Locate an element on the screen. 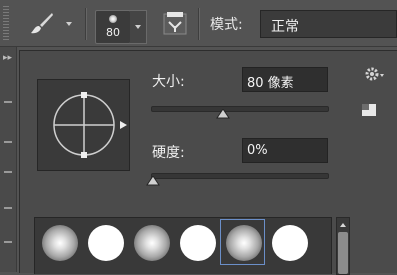  new-preset-icon is located at coordinates (369, 110).